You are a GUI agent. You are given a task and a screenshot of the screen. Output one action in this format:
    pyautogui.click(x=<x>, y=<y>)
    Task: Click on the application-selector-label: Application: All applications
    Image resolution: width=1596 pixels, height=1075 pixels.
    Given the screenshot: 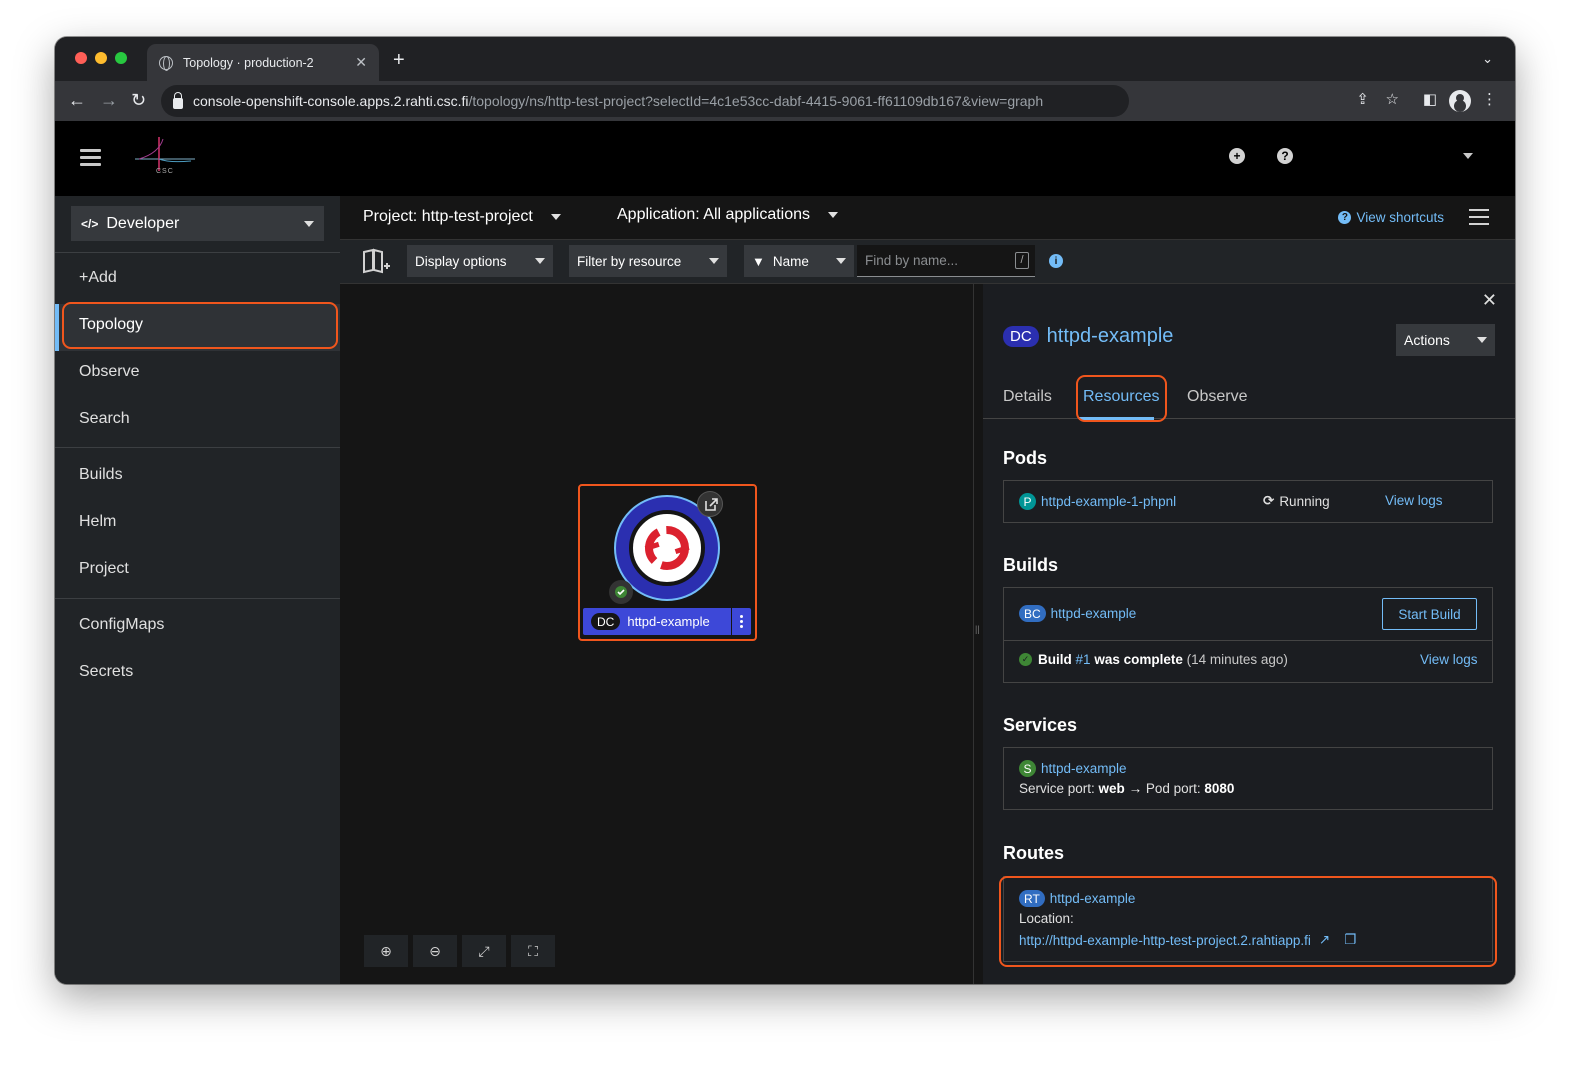 What is the action you would take?
    pyautogui.click(x=714, y=214)
    